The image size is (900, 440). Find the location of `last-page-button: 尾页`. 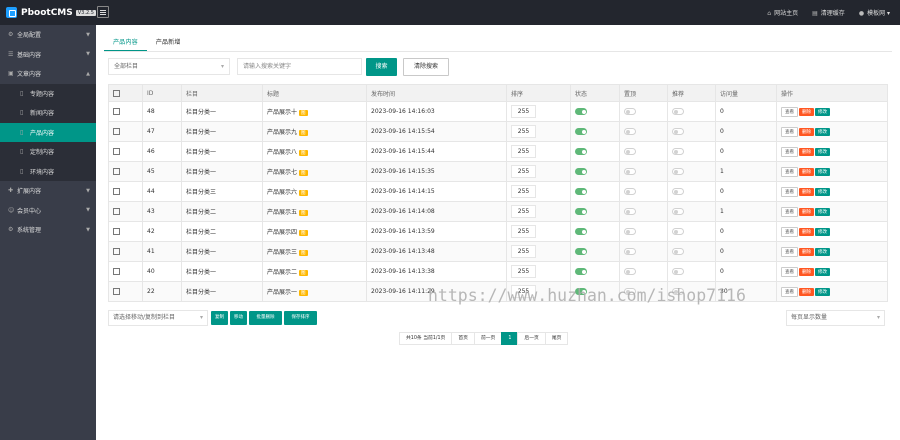

last-page-button: 尾页 is located at coordinates (556, 338).